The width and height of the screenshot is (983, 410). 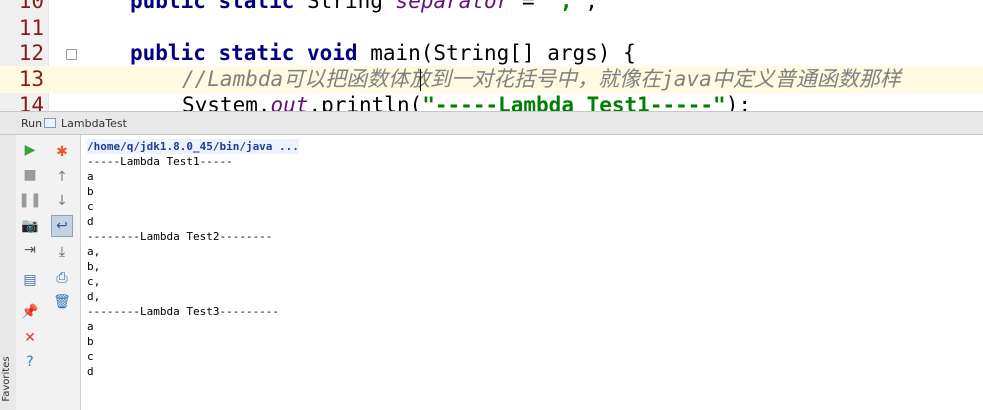 I want to click on dump-threads-icon-glyph: 📷, so click(x=30, y=226).